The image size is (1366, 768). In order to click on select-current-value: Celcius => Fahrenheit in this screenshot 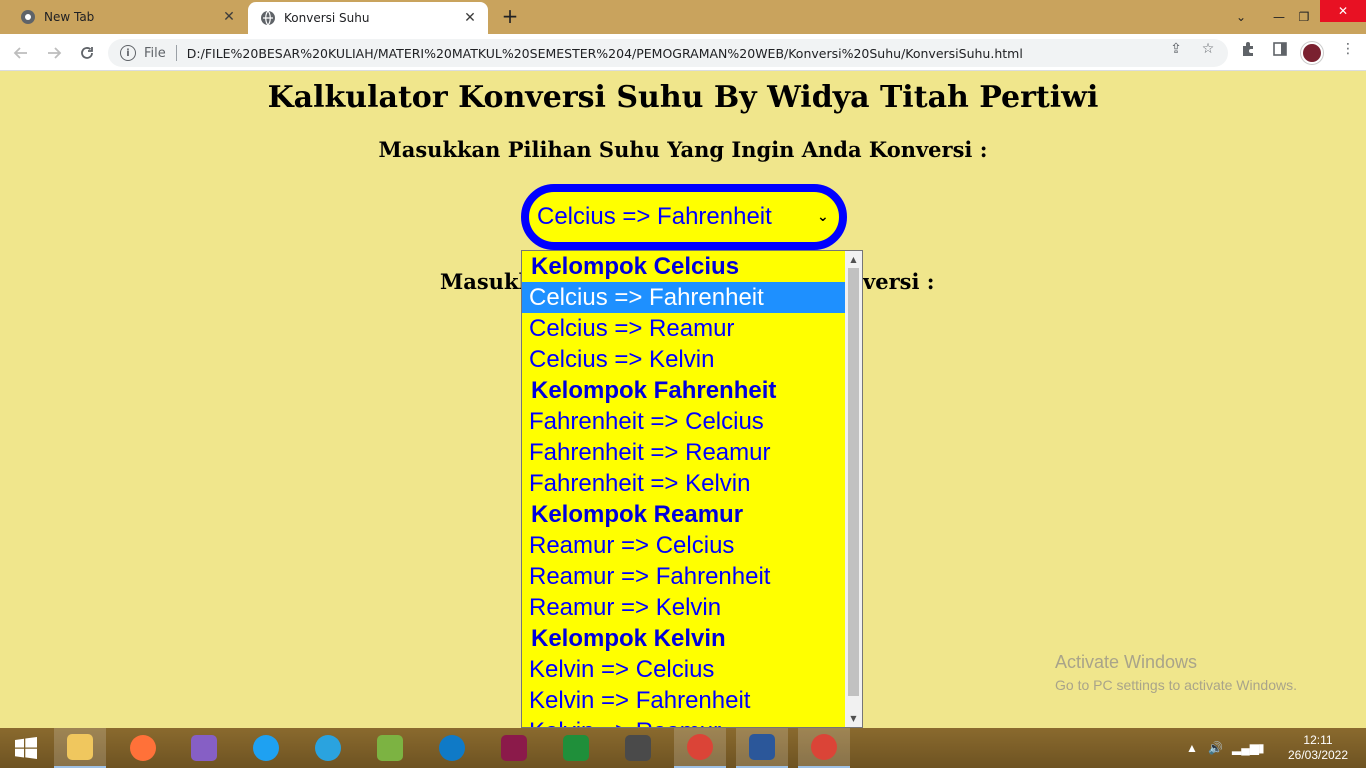, I will do `click(654, 216)`.